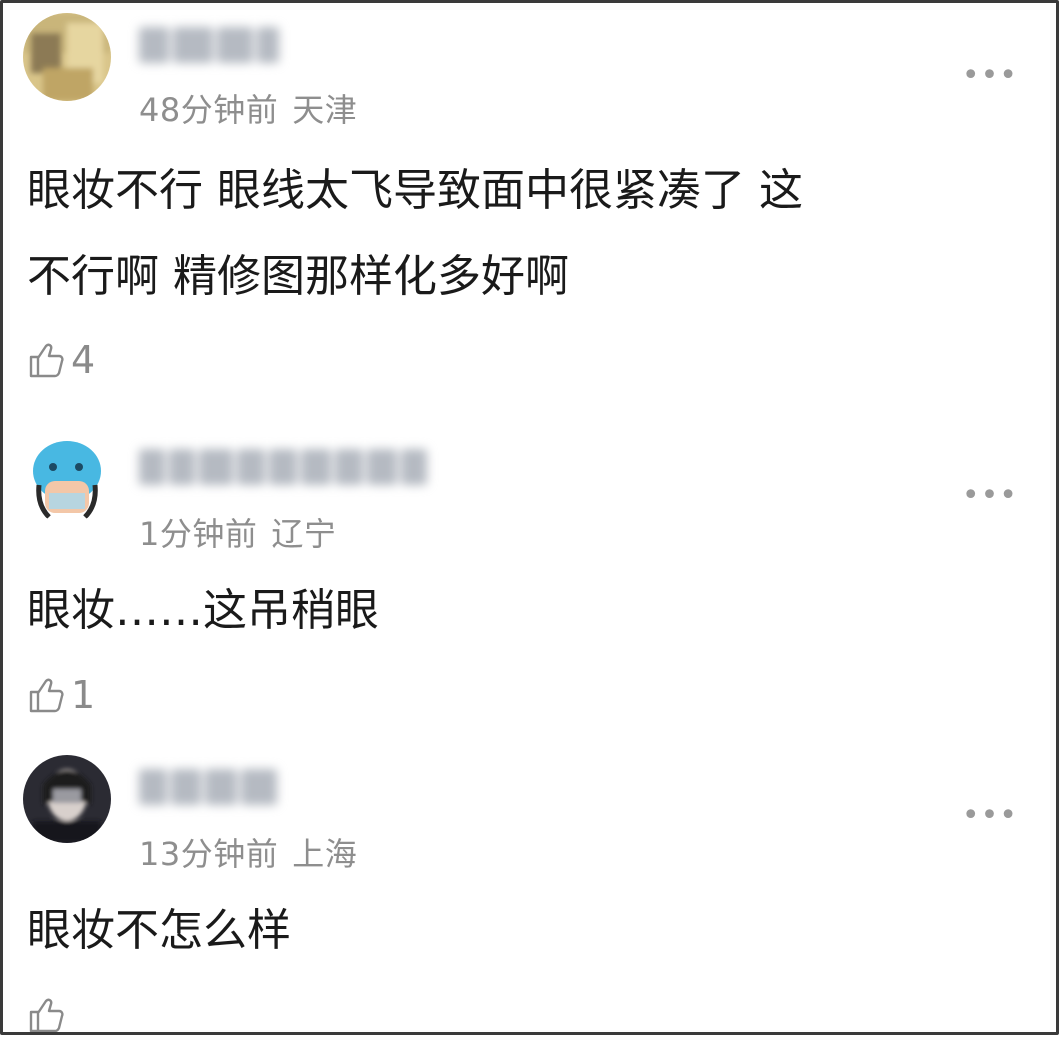 This screenshot has height=1037, width=1059. What do you see at coordinates (325, 110) in the screenshot?
I see `comment-location: 天津` at bounding box center [325, 110].